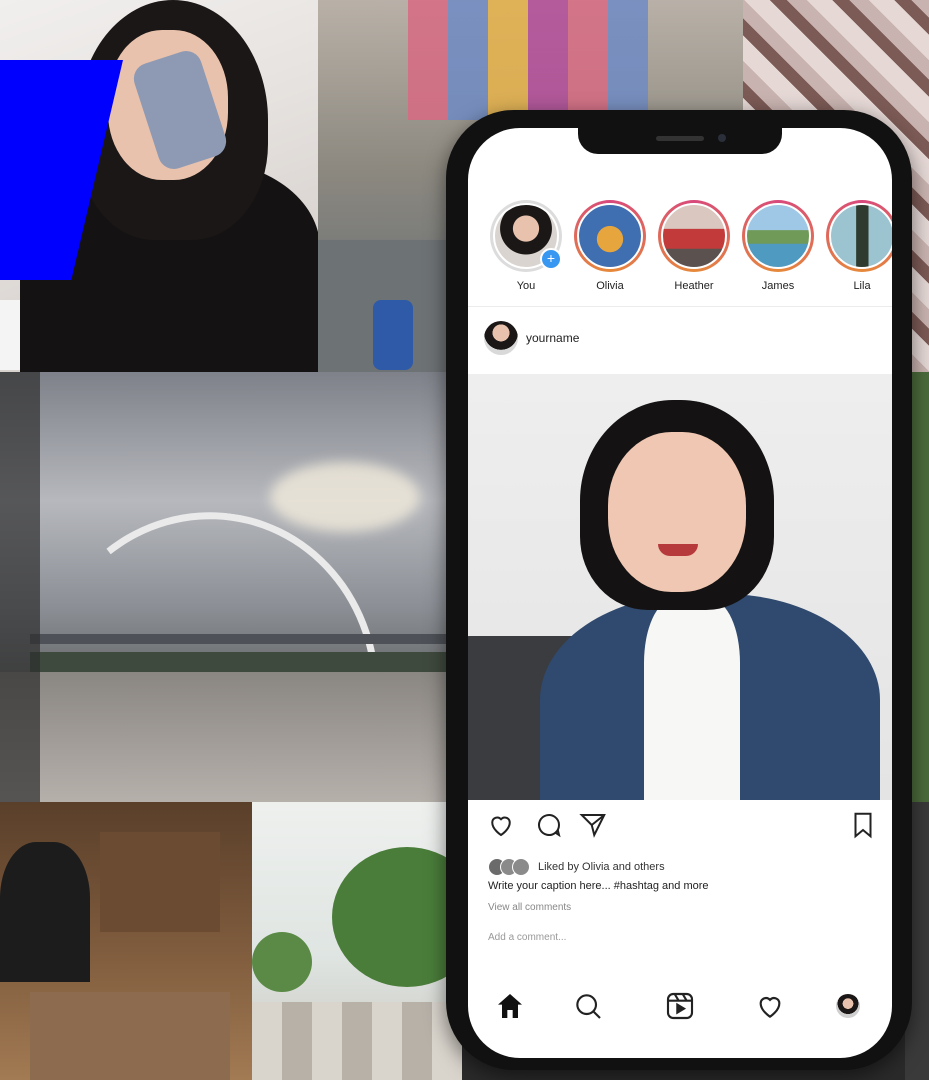 The image size is (929, 1080). What do you see at coordinates (551, 259) in the screenshot?
I see `add-story-icon: +` at bounding box center [551, 259].